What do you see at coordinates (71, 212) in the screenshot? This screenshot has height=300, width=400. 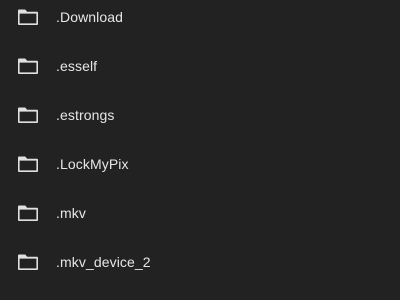 I see `folder-name: .mkv` at bounding box center [71, 212].